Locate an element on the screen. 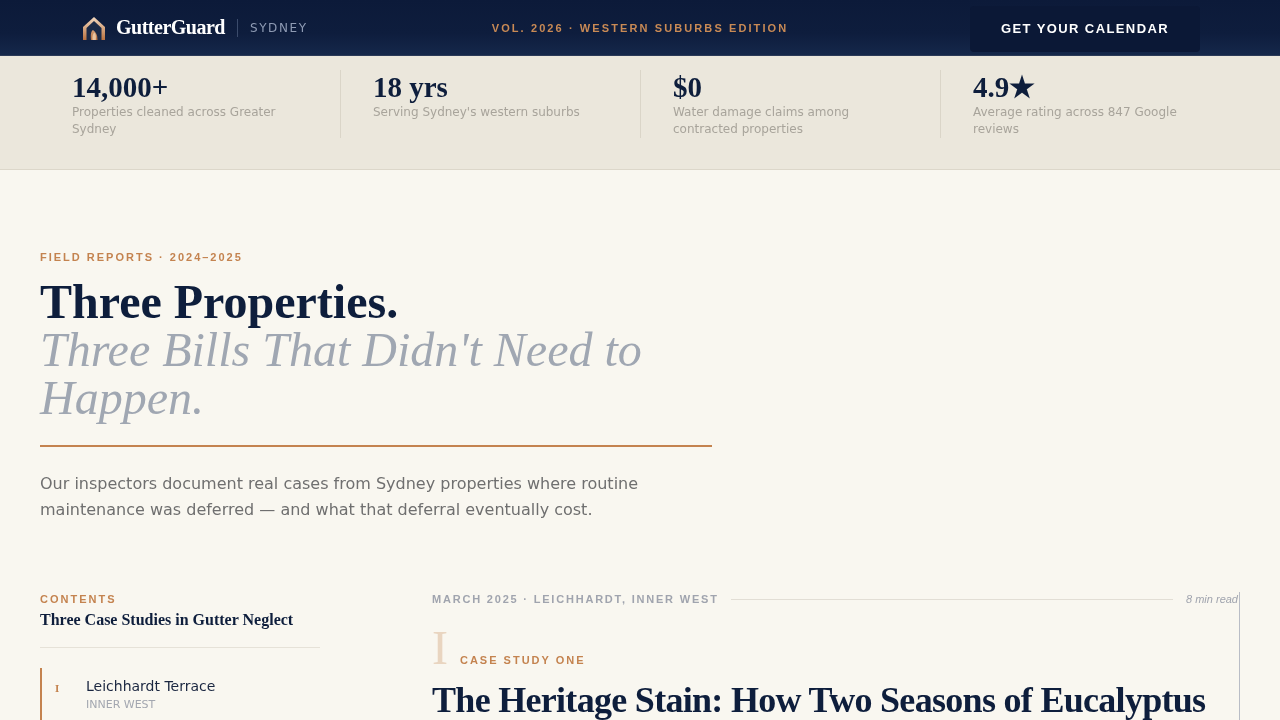 The height and width of the screenshot is (720, 1280). item-name: Leichhardt Terrace is located at coordinates (151, 686).